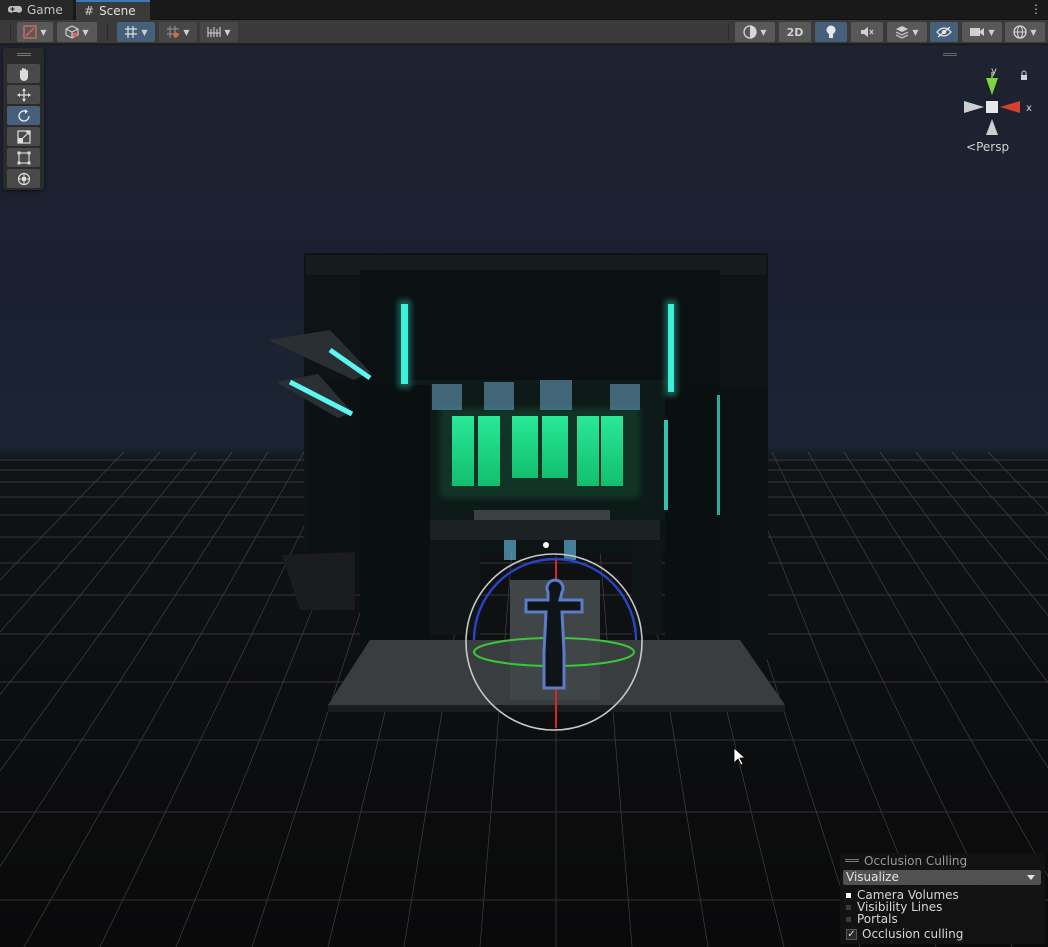 This screenshot has height=947, width=1048. What do you see at coordinates (993, 147) in the screenshot?
I see `persp-label: Persp` at bounding box center [993, 147].